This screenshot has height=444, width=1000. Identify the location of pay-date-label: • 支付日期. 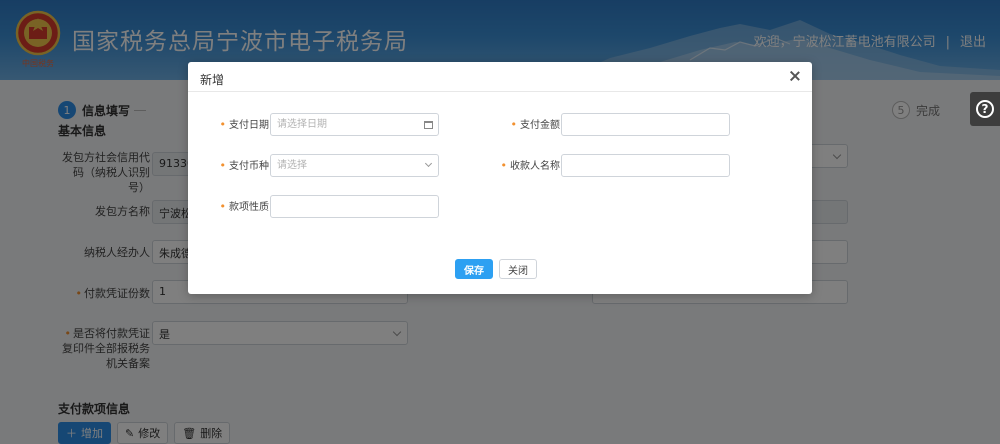
(244, 124).